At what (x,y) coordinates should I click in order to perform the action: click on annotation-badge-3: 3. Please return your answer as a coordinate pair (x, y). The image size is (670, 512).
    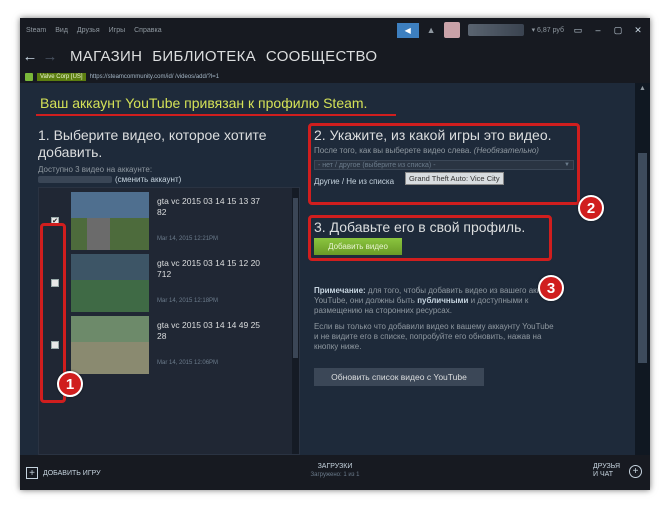
    Looking at the image, I should click on (551, 288).